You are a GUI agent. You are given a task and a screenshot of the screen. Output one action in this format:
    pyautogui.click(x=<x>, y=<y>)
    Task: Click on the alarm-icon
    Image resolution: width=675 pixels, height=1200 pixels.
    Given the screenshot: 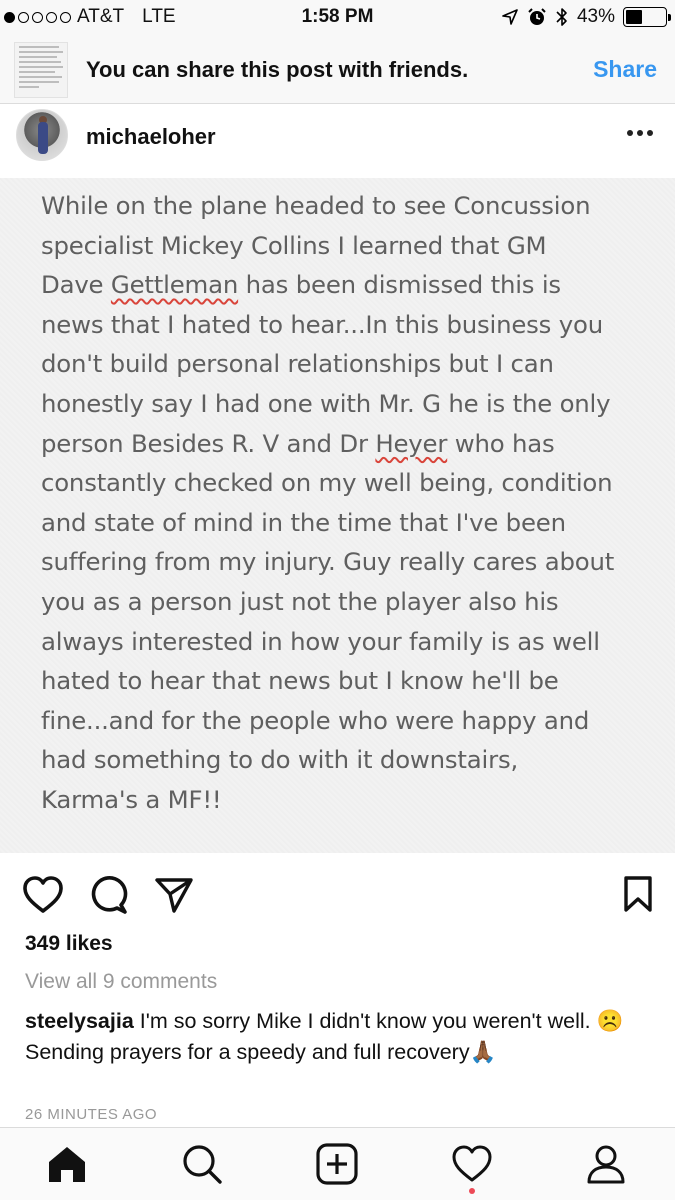 What is the action you would take?
    pyautogui.click(x=537, y=16)
    